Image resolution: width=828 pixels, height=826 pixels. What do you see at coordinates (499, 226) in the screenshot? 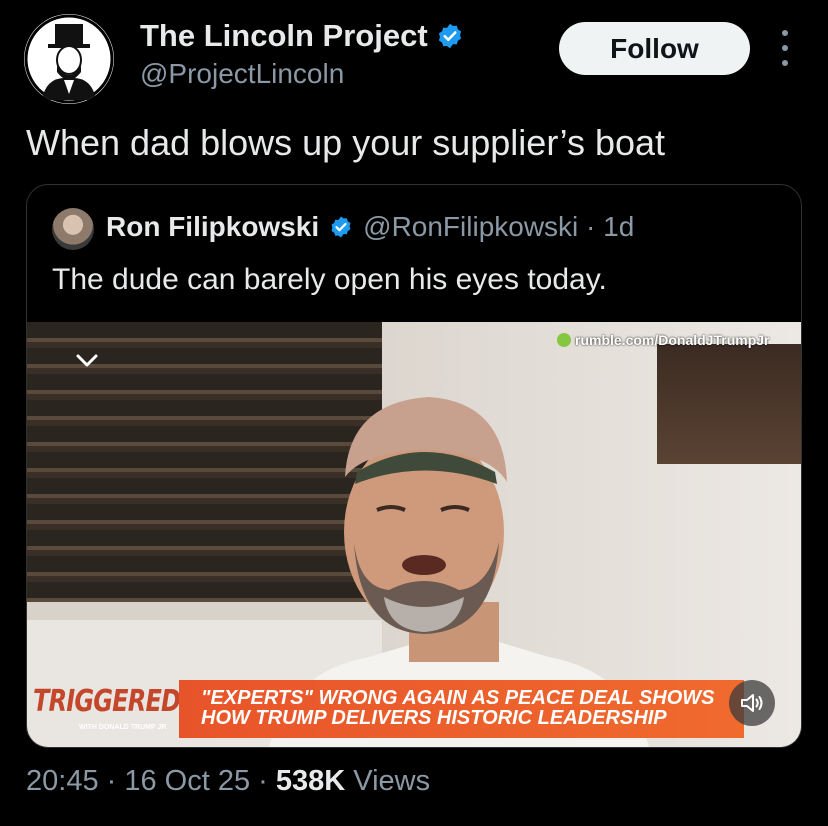
I see `quoted-author-handle: @RonFilipkowski · 1d` at bounding box center [499, 226].